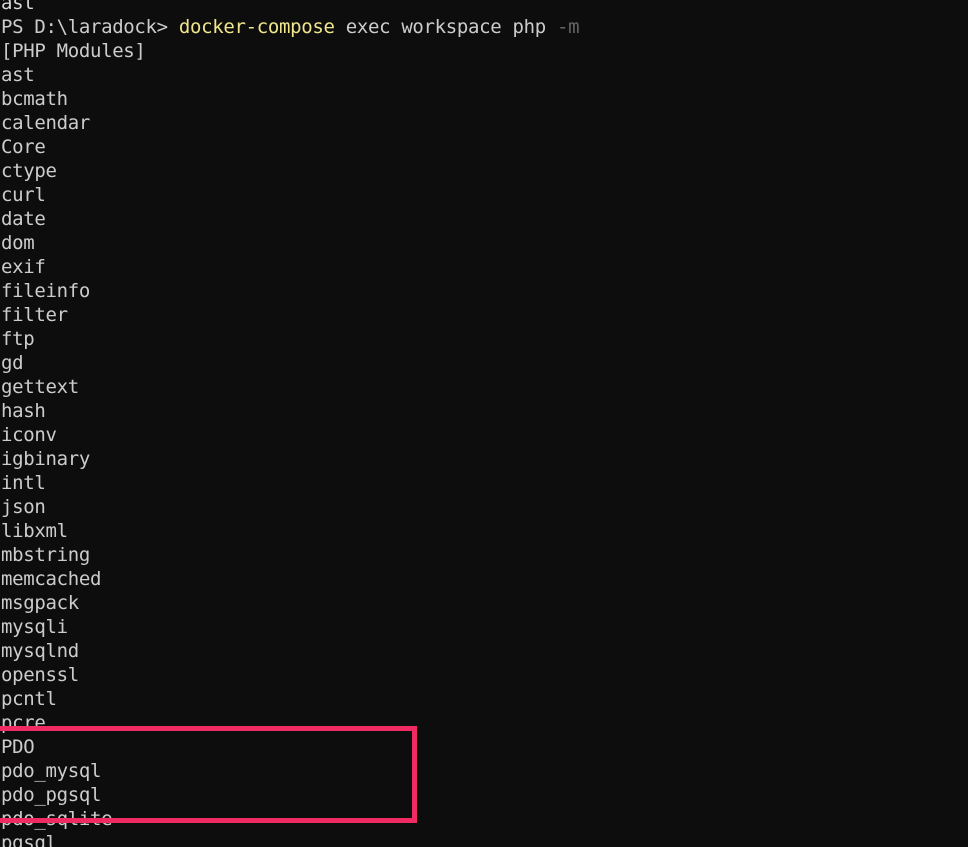 The height and width of the screenshot is (847, 968). What do you see at coordinates (34, 315) in the screenshot?
I see `module-name: filter` at bounding box center [34, 315].